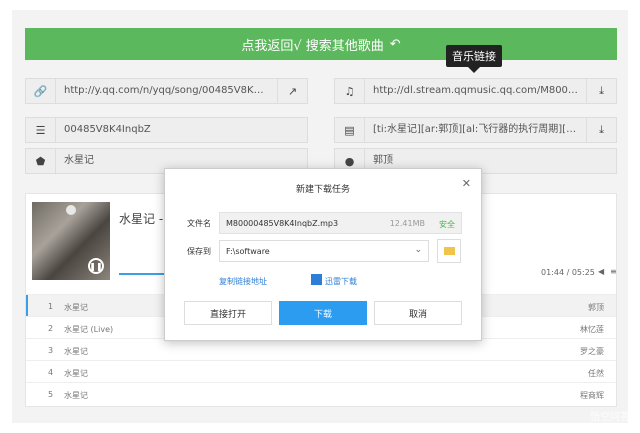 This screenshot has width=640, height=433. Describe the element at coordinates (568, 272) in the screenshot. I see `play-time: 01:44 / 05:25` at that location.